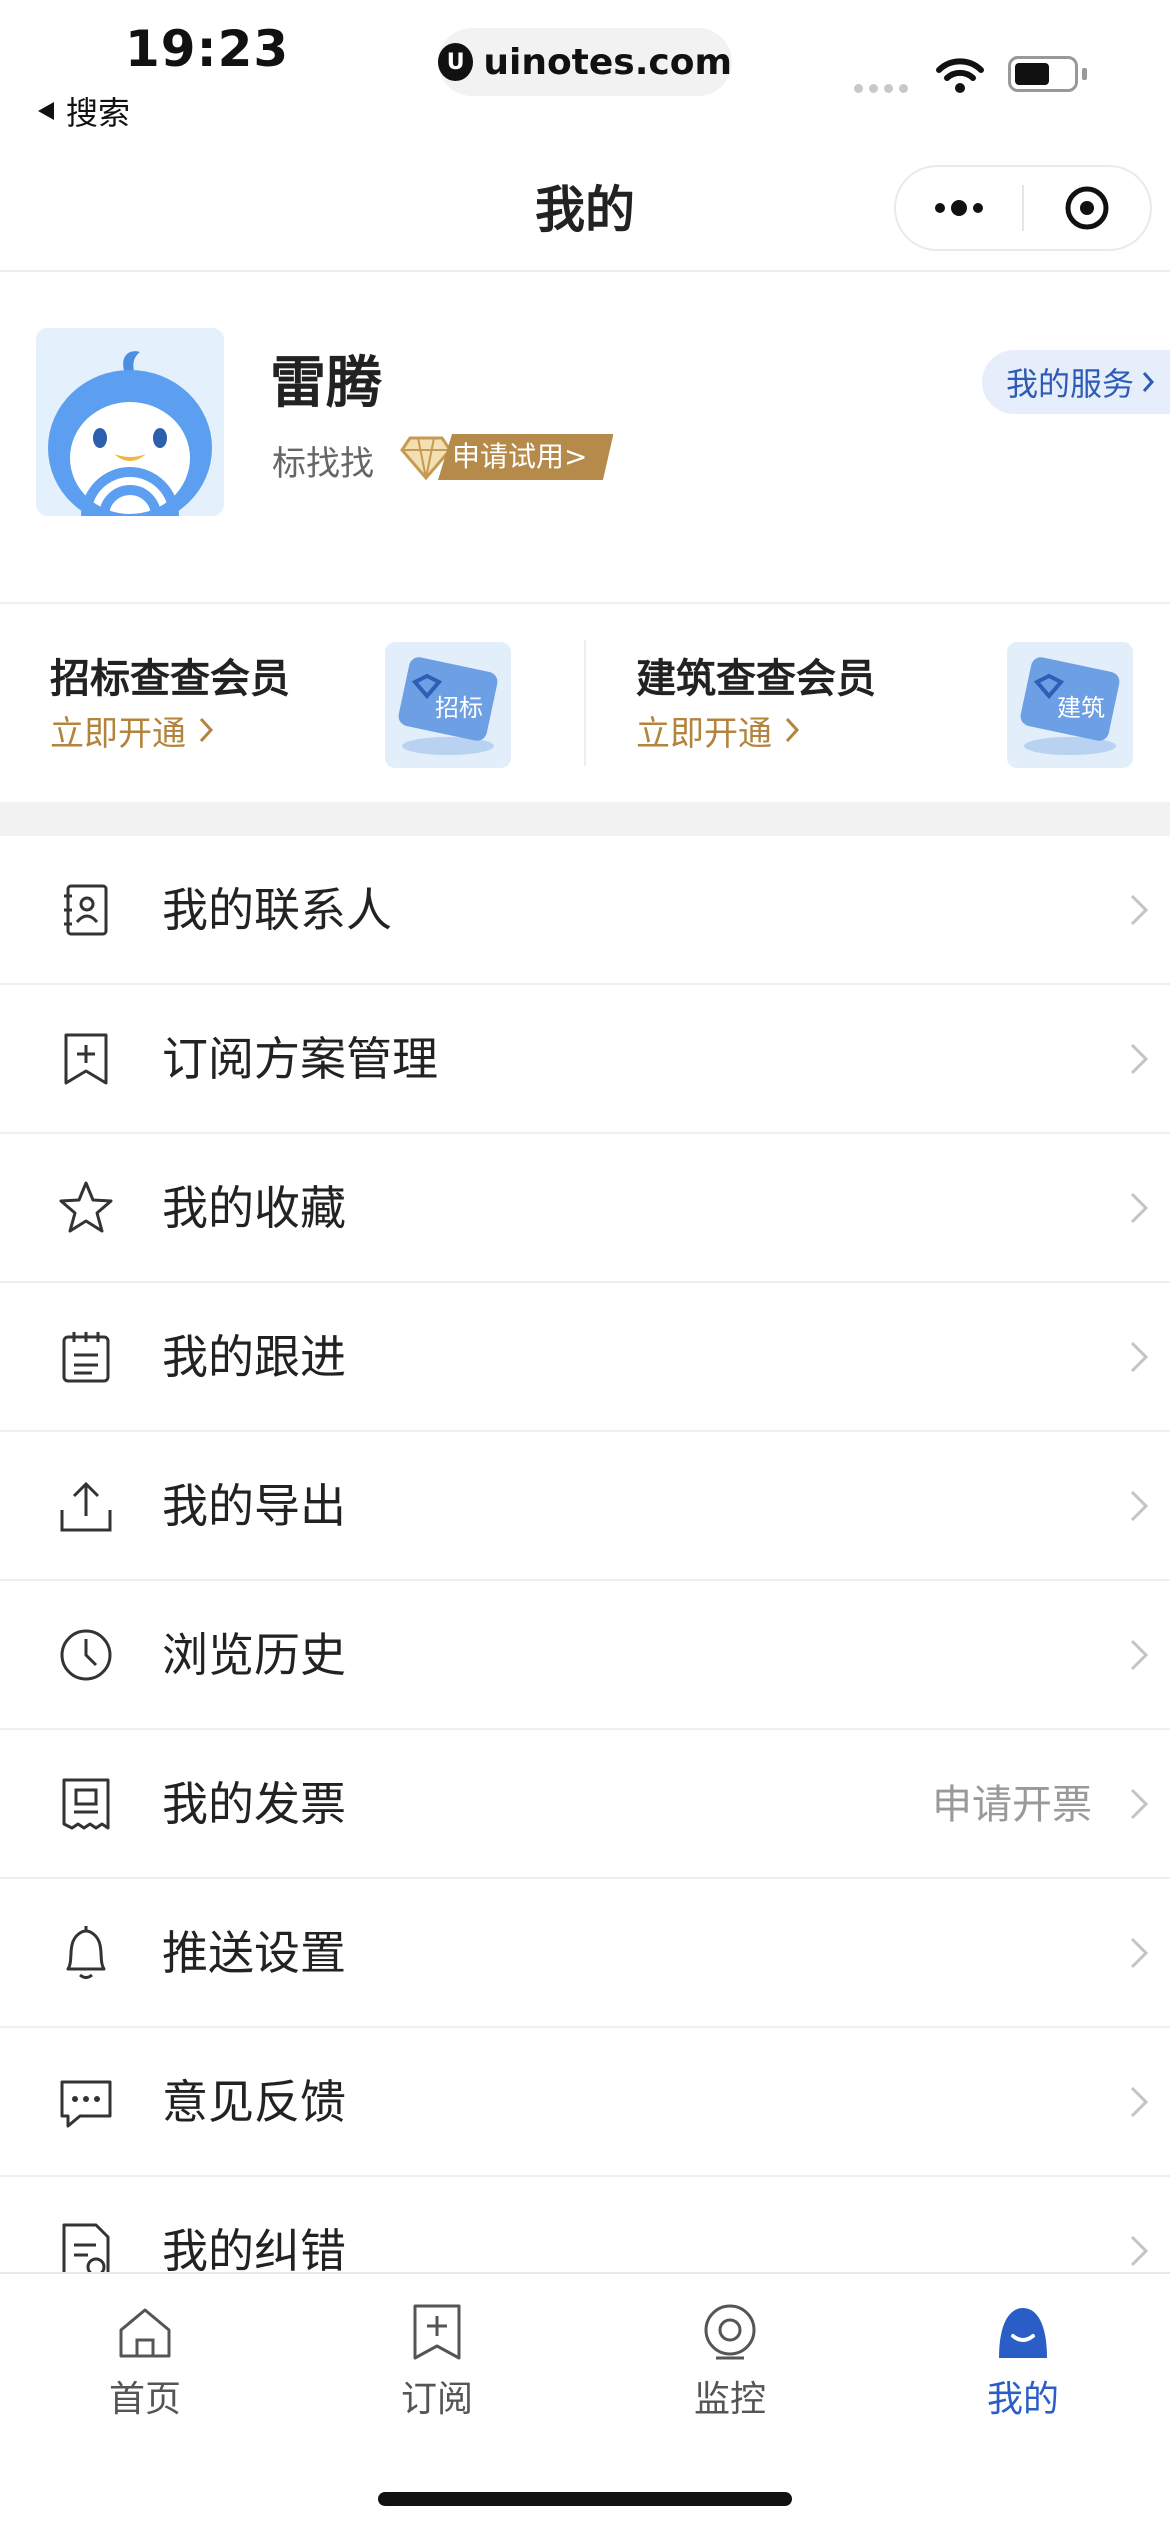  I want to click on back-triangle-icon, so click(46, 111).